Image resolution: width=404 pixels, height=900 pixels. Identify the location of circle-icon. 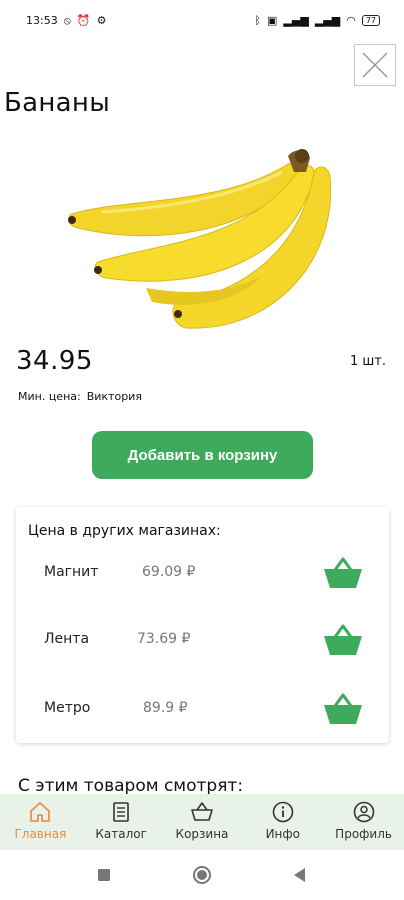
(202, 875).